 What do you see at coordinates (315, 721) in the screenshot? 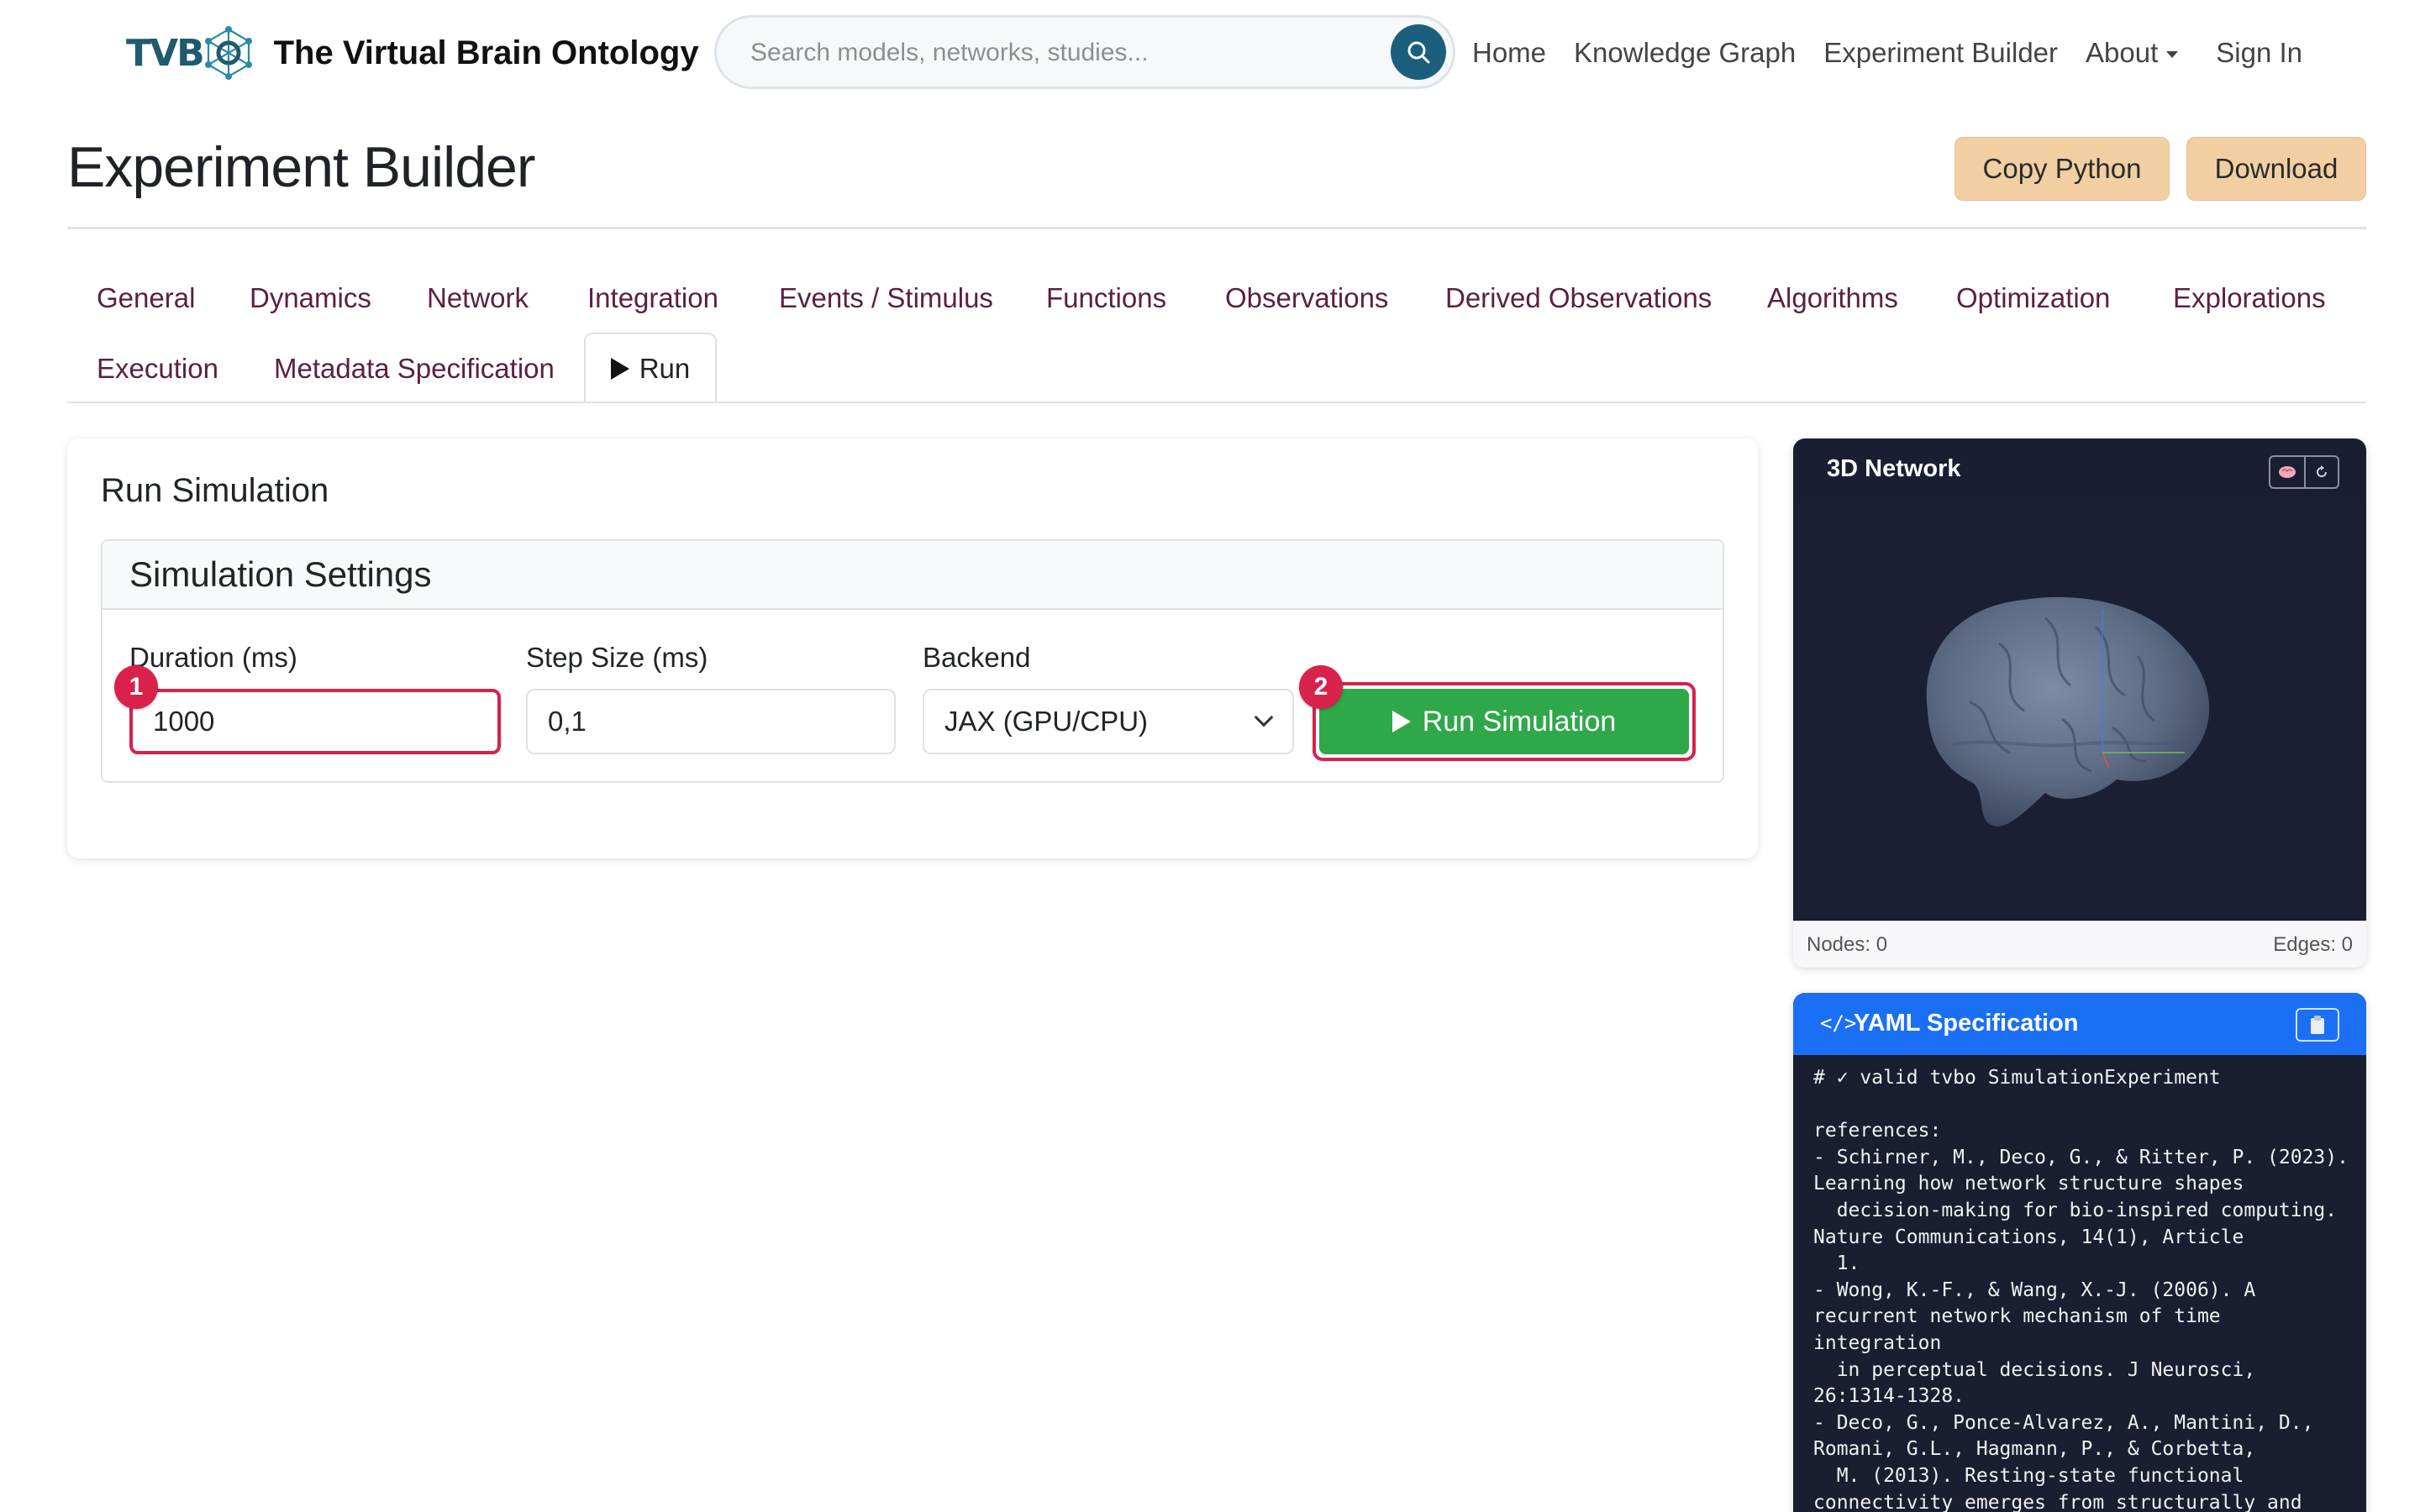
I see `duration-input` at bounding box center [315, 721].